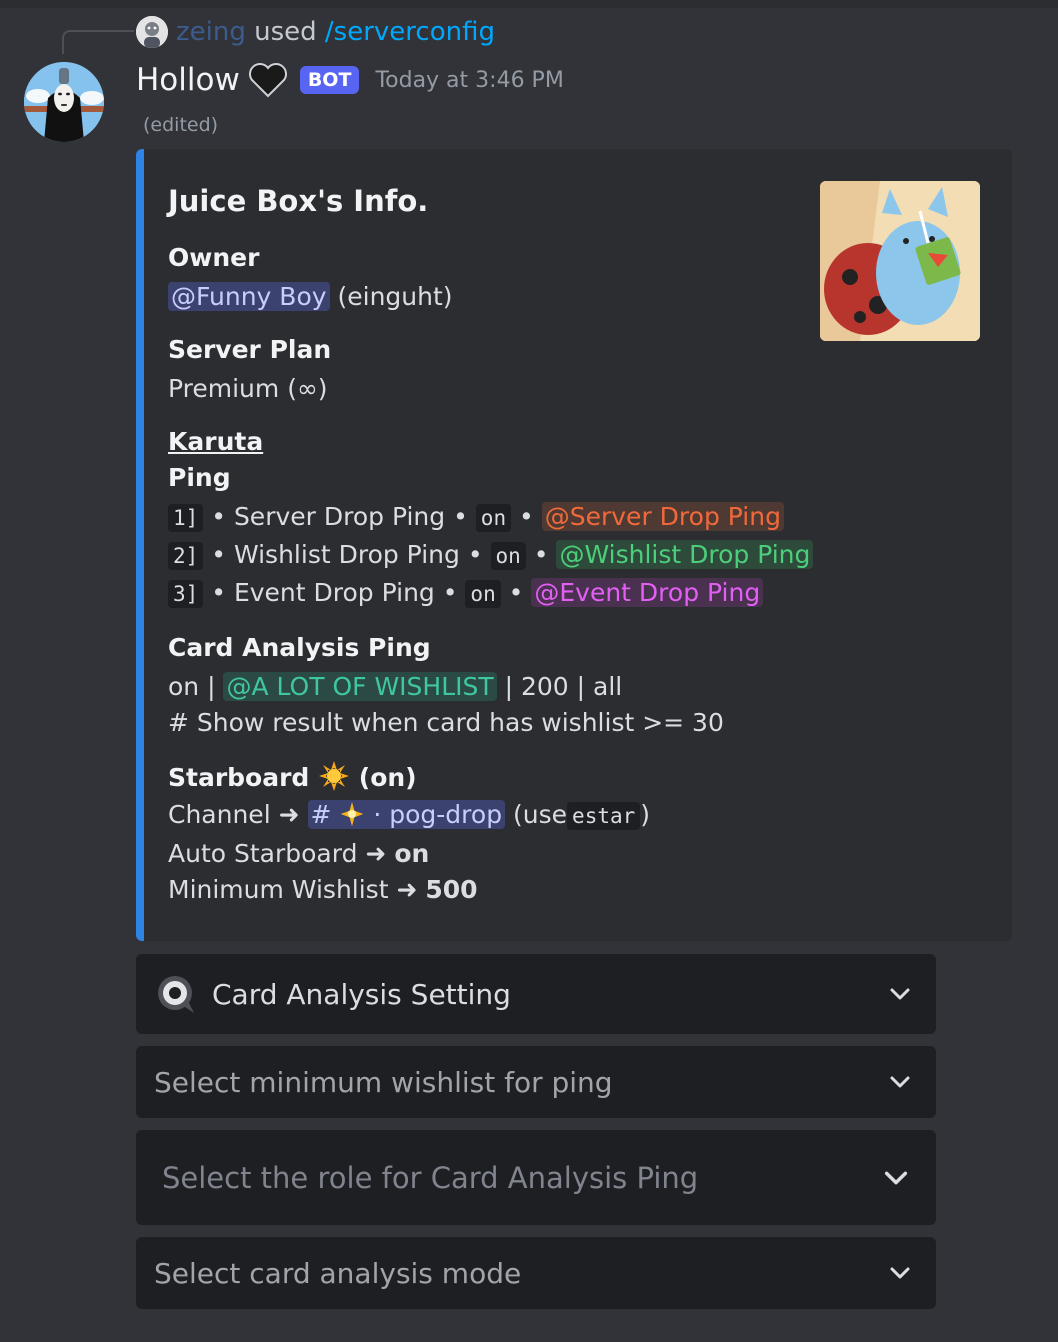 Image resolution: width=1058 pixels, height=1342 pixels. Describe the element at coordinates (181, 125) in the screenshot. I see `edited-label: (edited)` at that location.